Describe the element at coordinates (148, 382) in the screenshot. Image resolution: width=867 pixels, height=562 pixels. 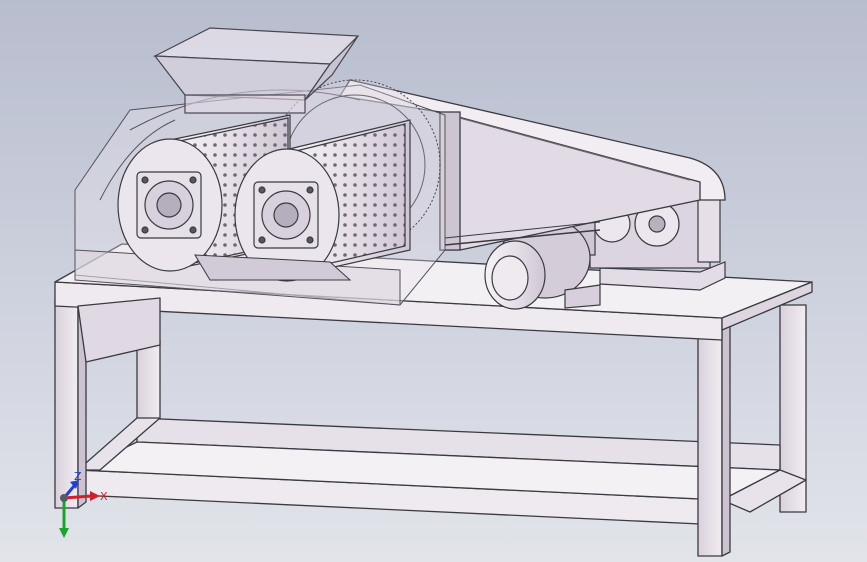
I see `back-left-leg` at that location.